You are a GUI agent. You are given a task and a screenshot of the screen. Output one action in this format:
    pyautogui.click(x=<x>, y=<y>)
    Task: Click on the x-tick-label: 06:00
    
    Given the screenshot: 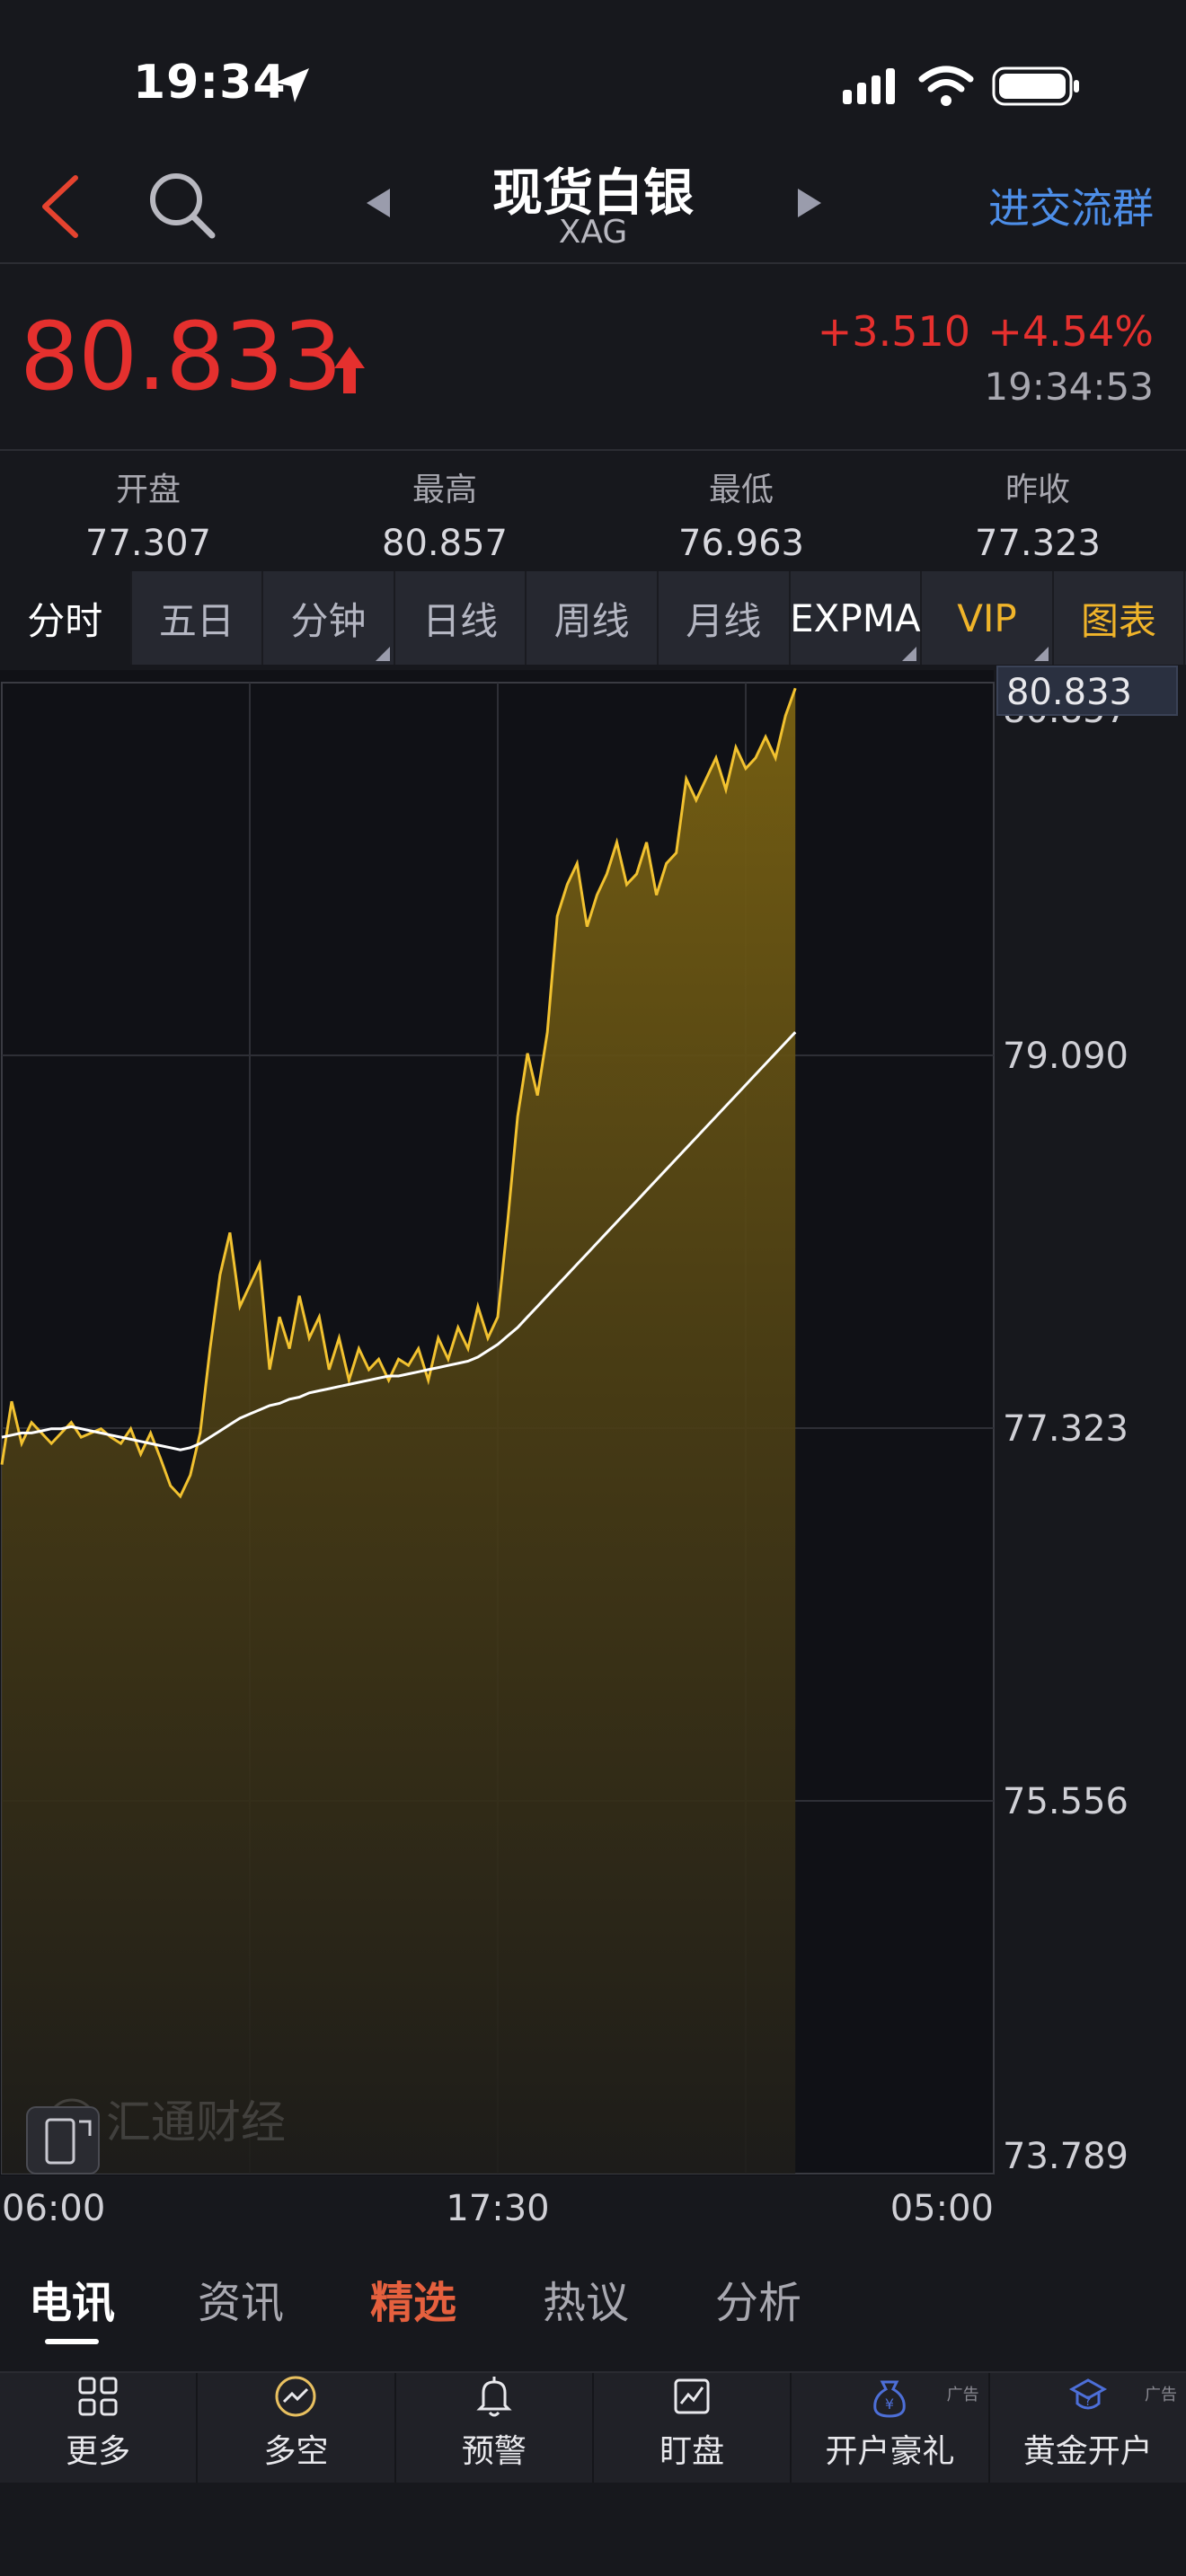 What is the action you would take?
    pyautogui.click(x=53, y=2208)
    